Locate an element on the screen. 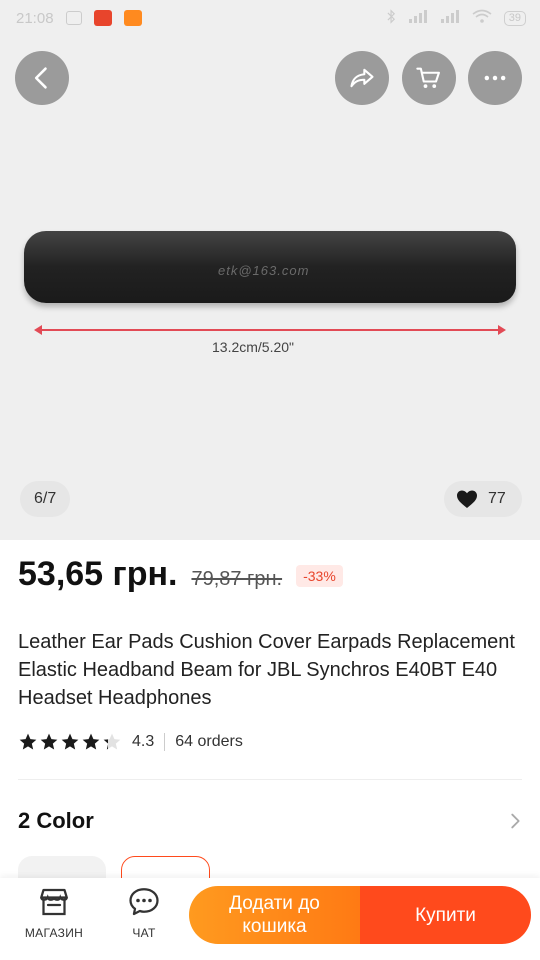 The image size is (540, 960). chat-button: ЧАТ is located at coordinates (144, 912).